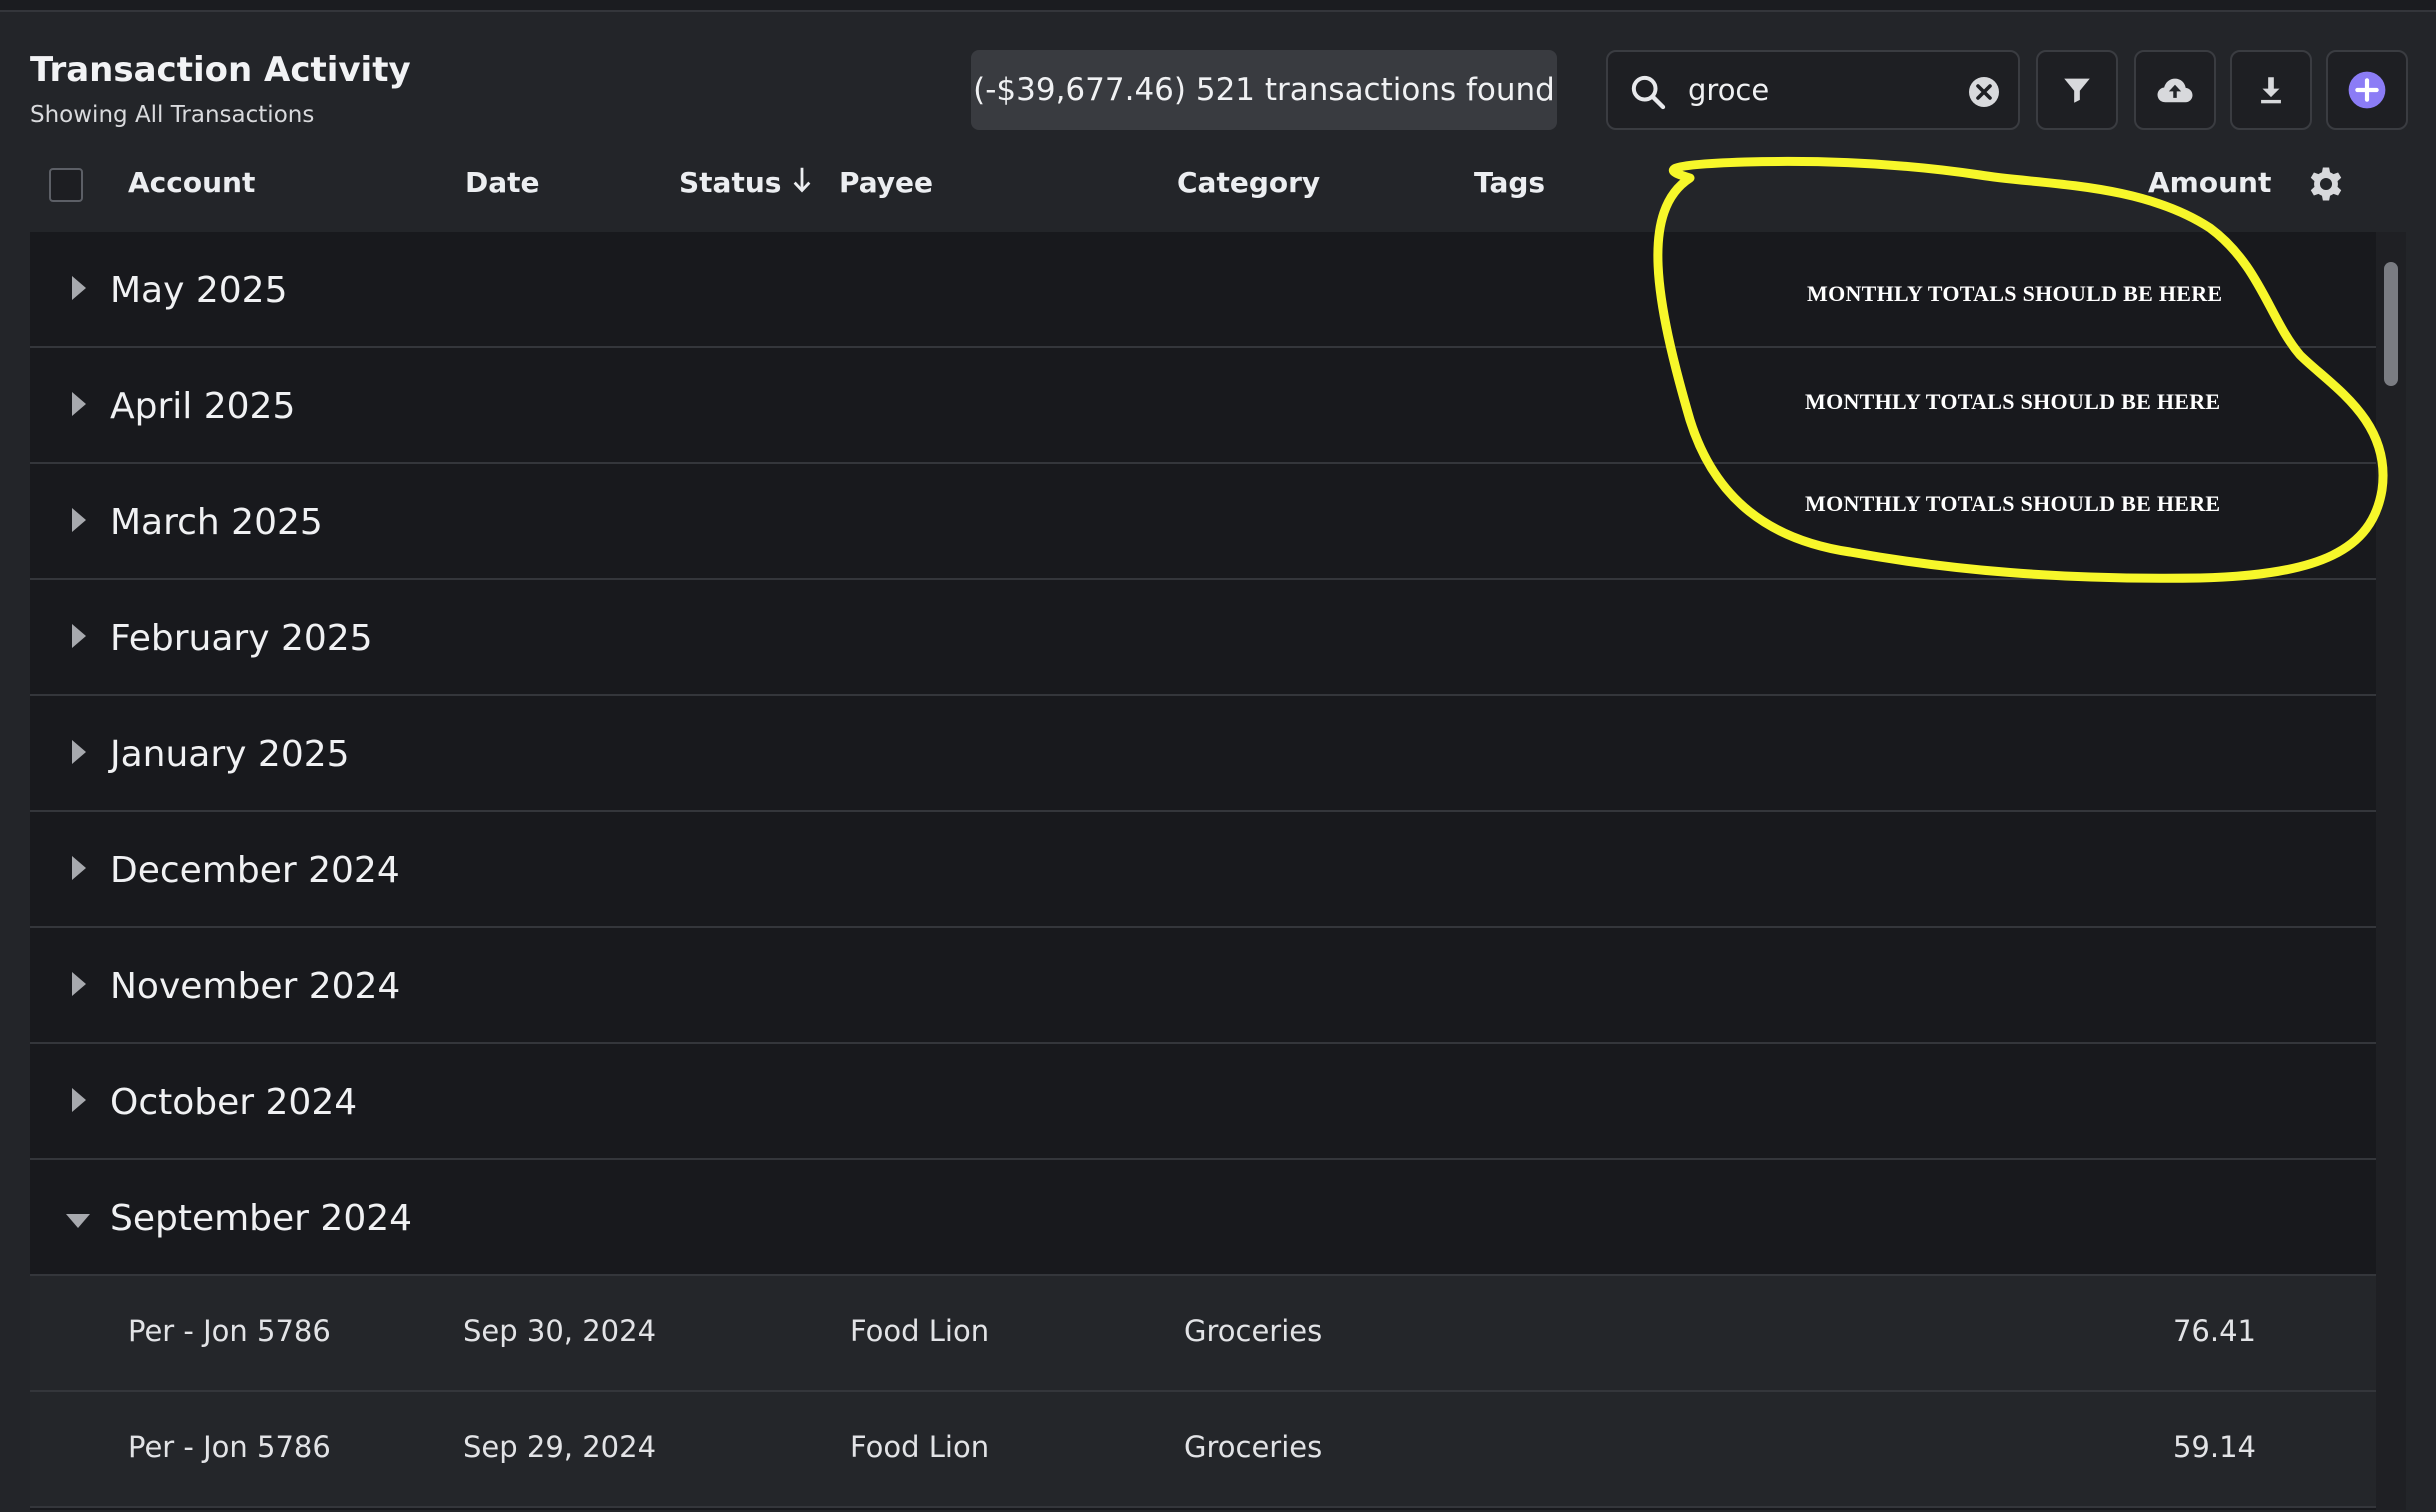 Image resolution: width=2436 pixels, height=1512 pixels. I want to click on month-label: March 2025, so click(216, 522).